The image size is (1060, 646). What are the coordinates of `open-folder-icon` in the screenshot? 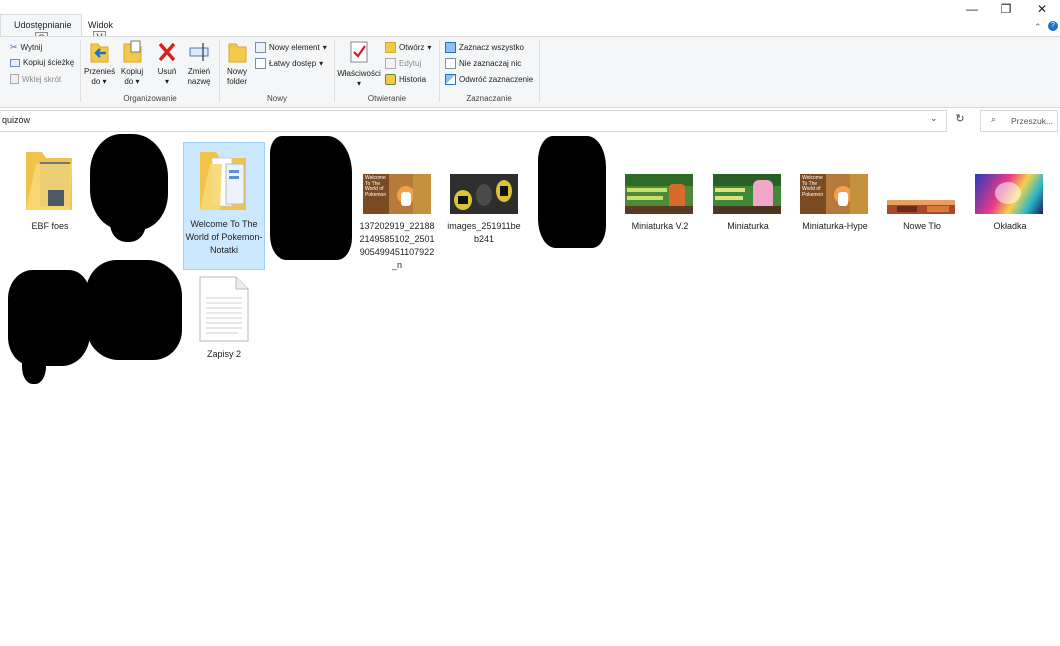 It's located at (390, 47).